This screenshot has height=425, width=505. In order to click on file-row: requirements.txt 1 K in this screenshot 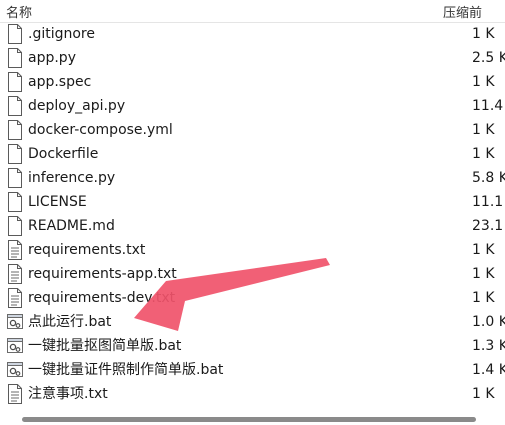, I will do `click(252, 250)`.